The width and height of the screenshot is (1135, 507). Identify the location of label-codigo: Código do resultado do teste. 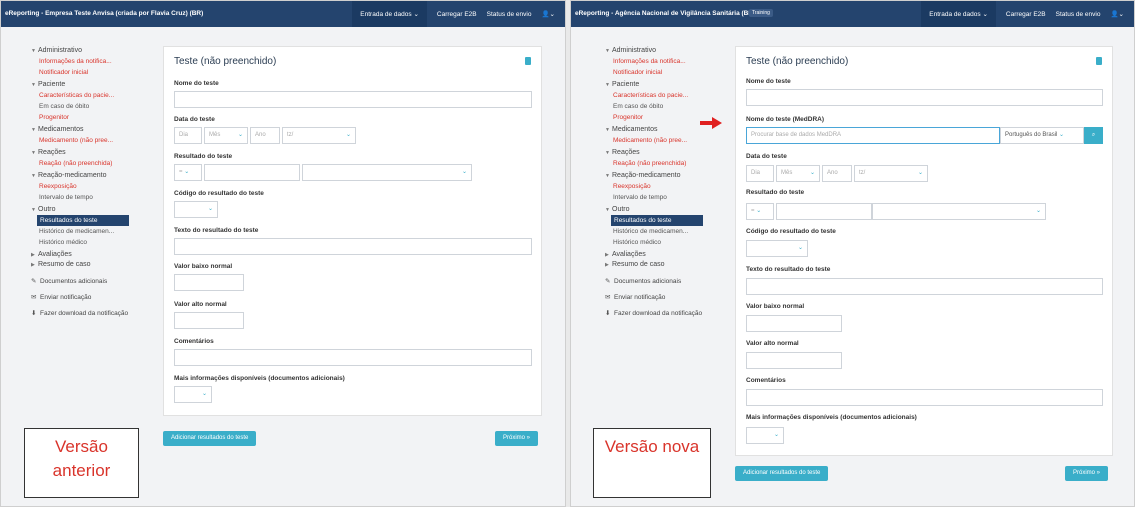
(219, 193).